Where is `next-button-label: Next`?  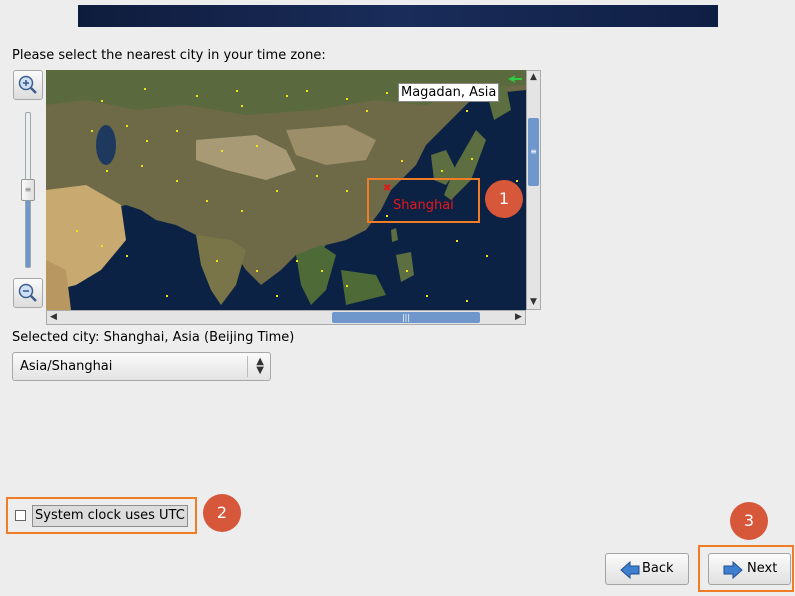
next-button-label: Next is located at coordinates (762, 568).